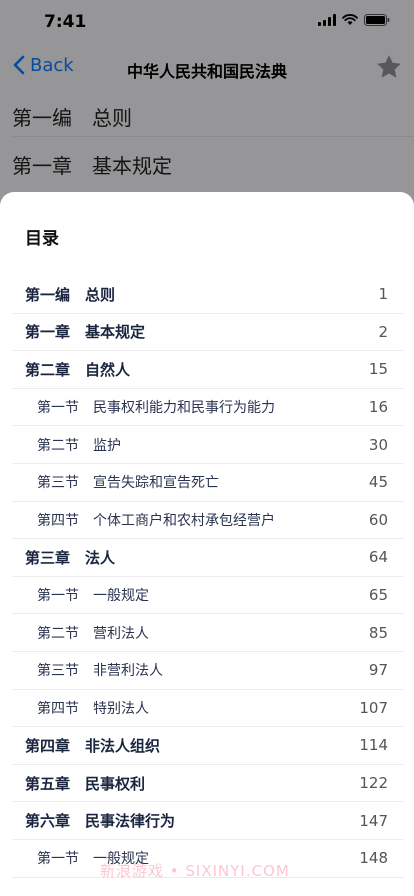 This screenshot has width=414, height=896. What do you see at coordinates (208, 746) in the screenshot?
I see `toc-item: 第四章 非法人组织 114` at bounding box center [208, 746].